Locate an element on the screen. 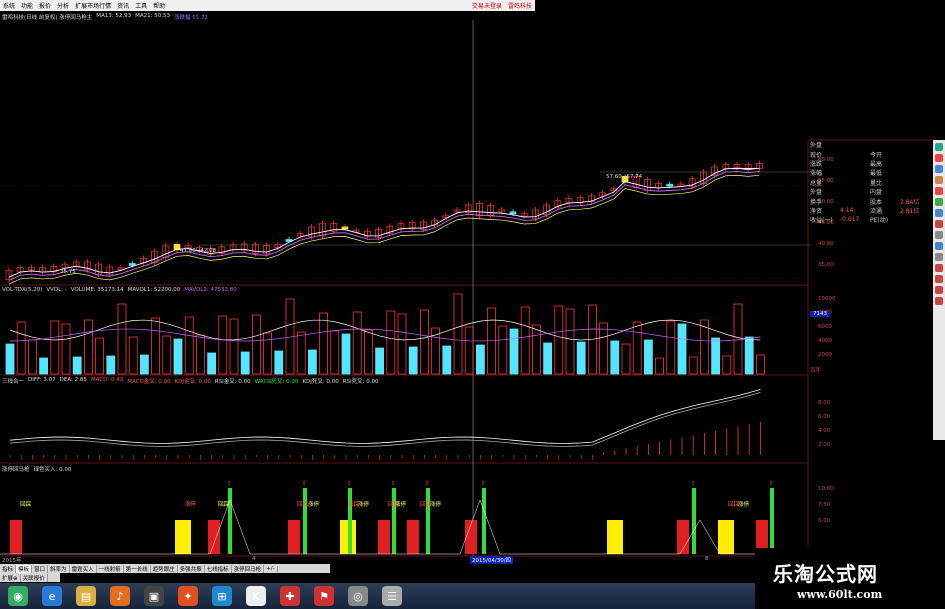  quote-info-v2: 2.84亿 is located at coordinates (910, 202).